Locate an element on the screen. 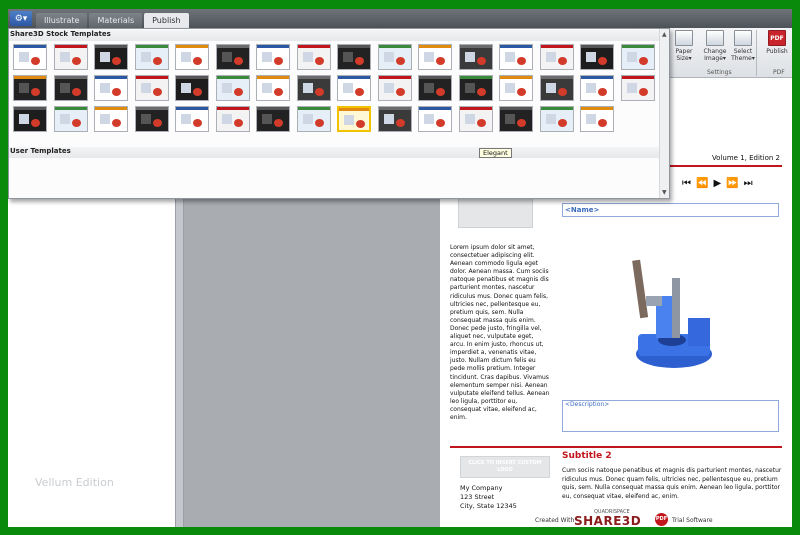  rewind-icon: ⏪ is located at coordinates (702, 183).